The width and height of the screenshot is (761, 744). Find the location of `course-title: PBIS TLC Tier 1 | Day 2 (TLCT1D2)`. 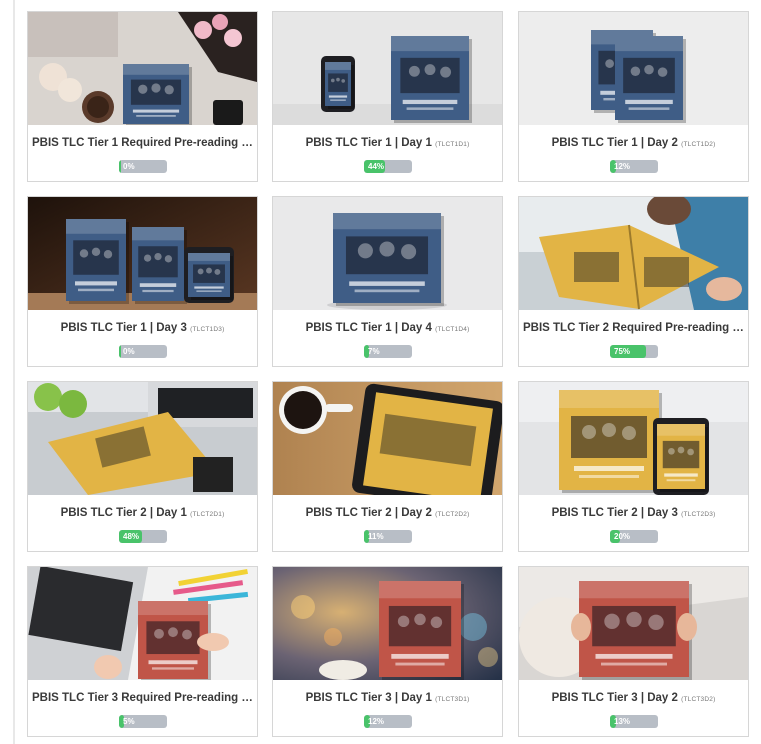

course-title: PBIS TLC Tier 1 | Day 2 (TLCT1D2) is located at coordinates (633, 143).